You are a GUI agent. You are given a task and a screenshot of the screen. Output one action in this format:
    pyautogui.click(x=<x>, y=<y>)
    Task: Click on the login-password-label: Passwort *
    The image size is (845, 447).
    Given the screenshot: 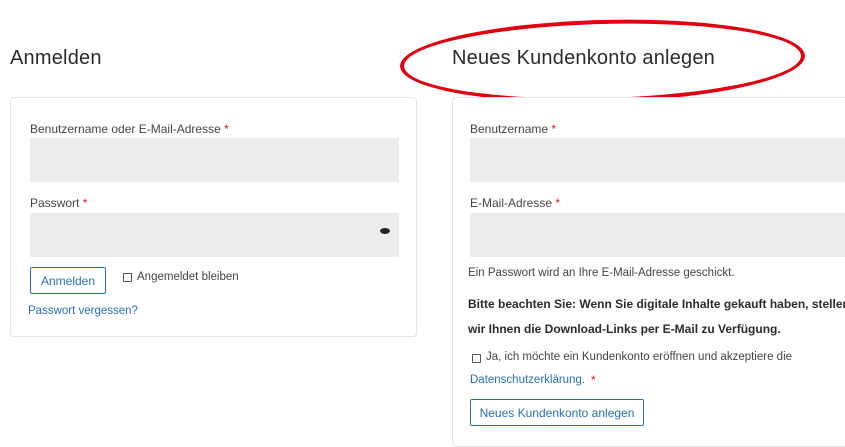 What is the action you would take?
    pyautogui.click(x=58, y=203)
    